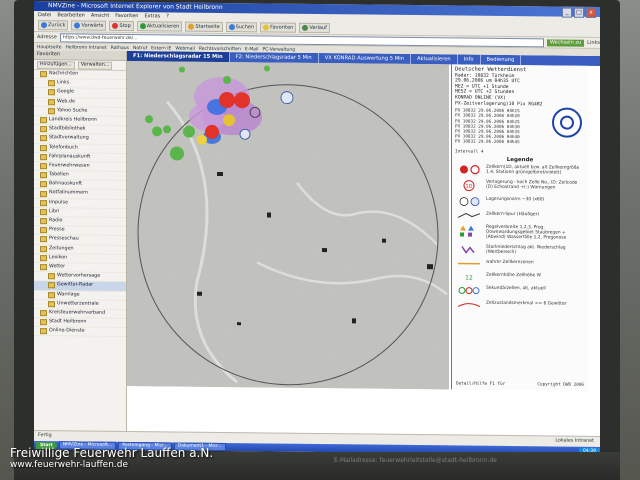 This screenshot has height=480, width=640. What do you see at coordinates (574, 441) in the screenshot?
I see `security-zone: Lokales Intranet` at bounding box center [574, 441].